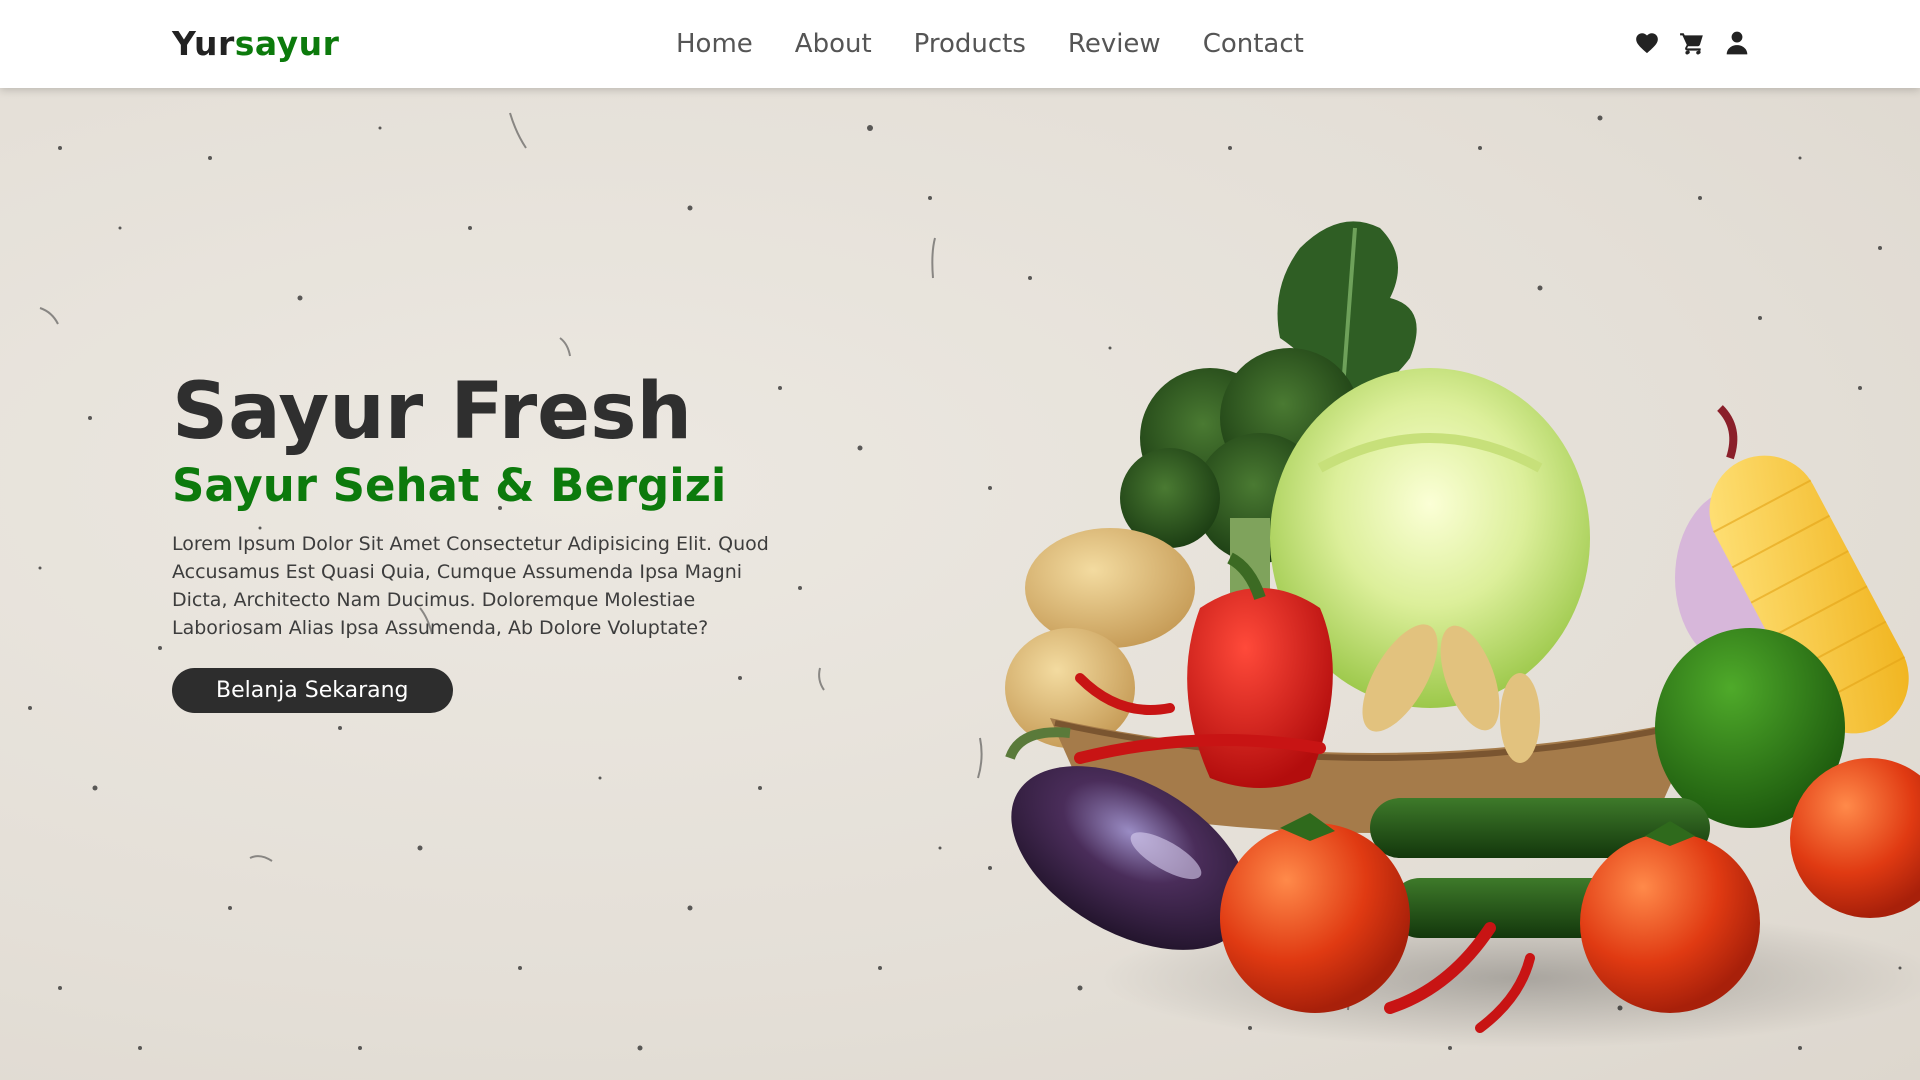  What do you see at coordinates (203, 43) in the screenshot?
I see `brand-prefix: Yur` at bounding box center [203, 43].